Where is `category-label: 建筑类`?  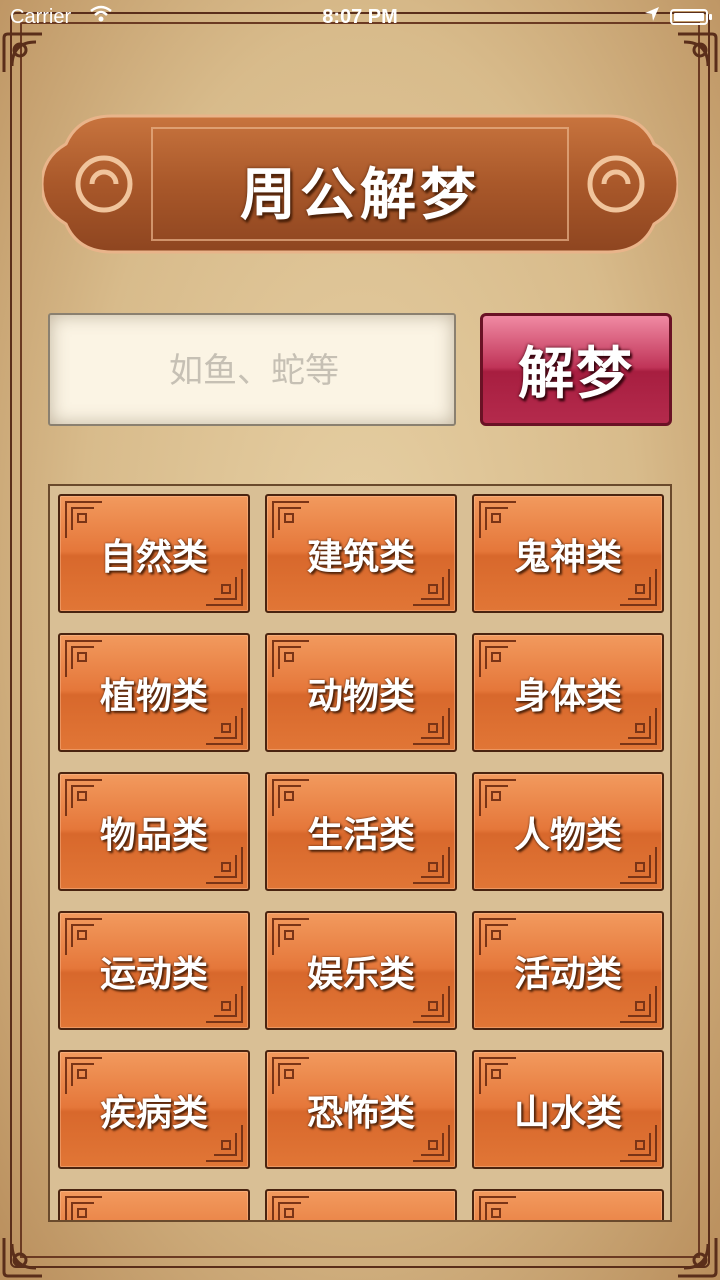 category-label: 建筑类 is located at coordinates (360, 557).